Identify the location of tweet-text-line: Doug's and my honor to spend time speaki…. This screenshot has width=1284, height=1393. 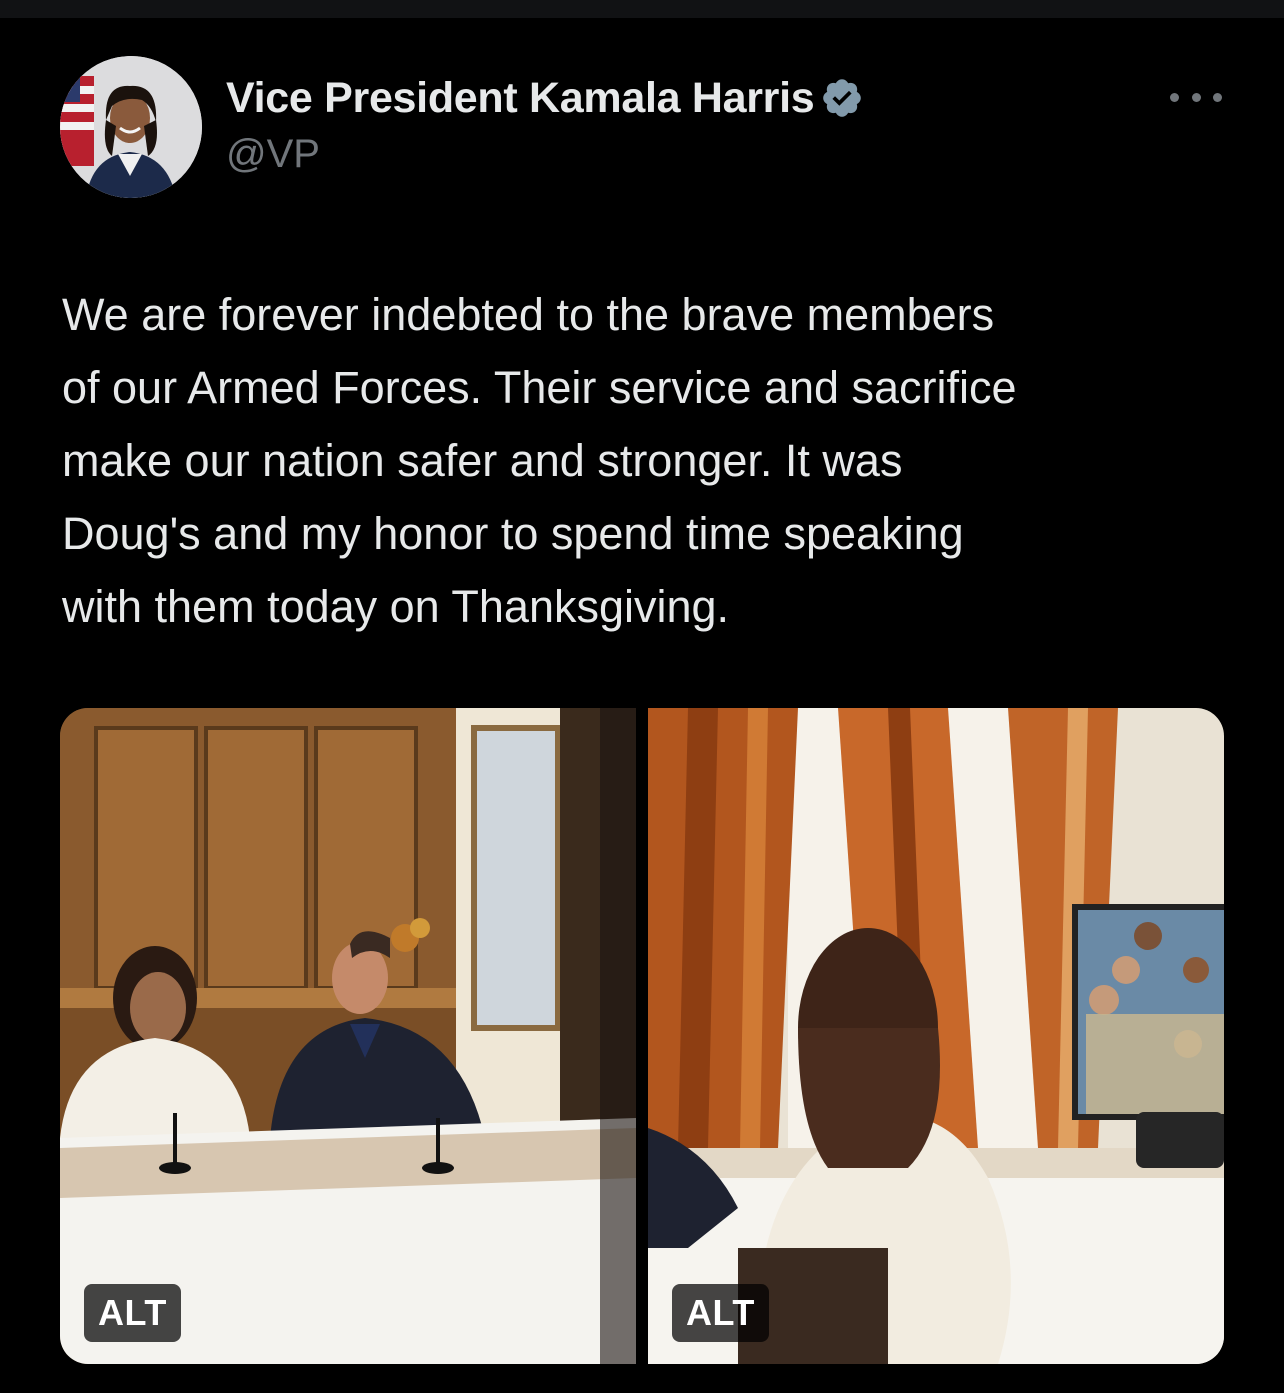
(513, 533).